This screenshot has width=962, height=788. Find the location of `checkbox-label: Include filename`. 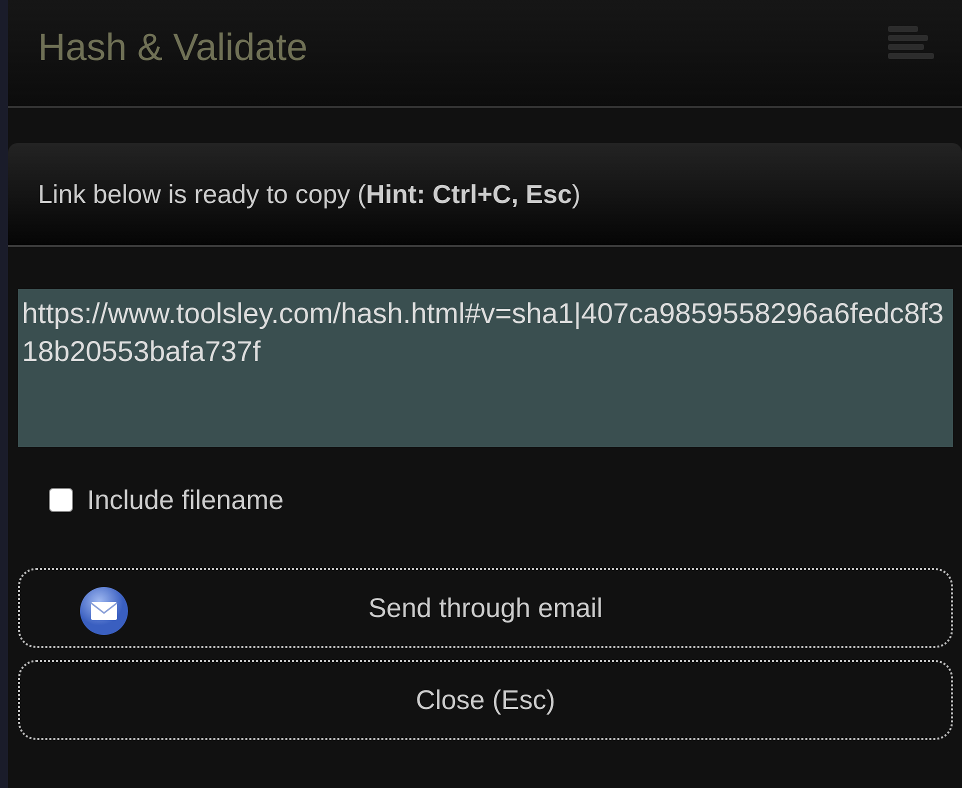

checkbox-label: Include filename is located at coordinates (185, 500).